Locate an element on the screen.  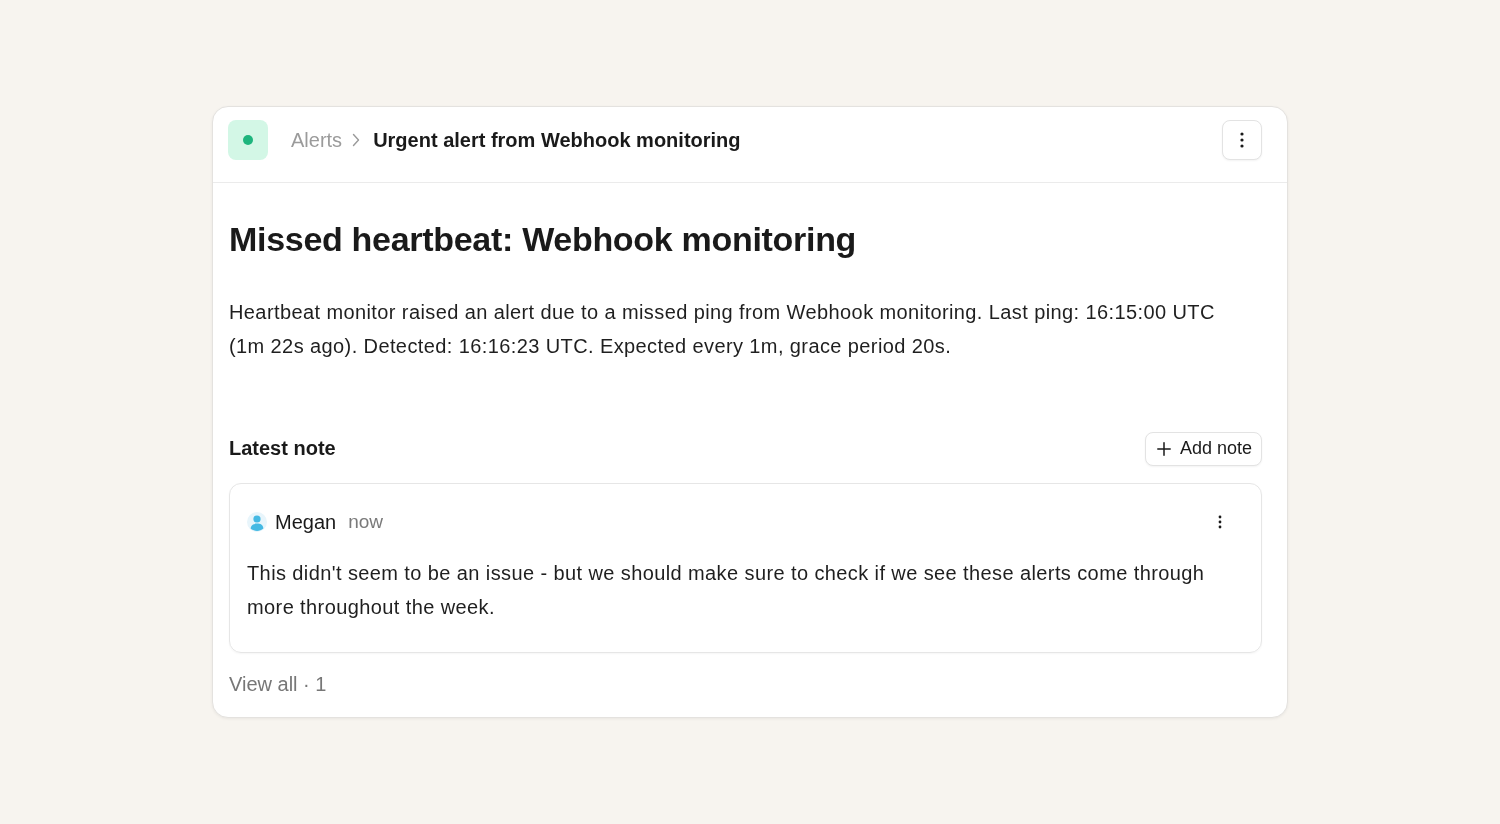
chevron-right-icon is located at coordinates (356, 140).